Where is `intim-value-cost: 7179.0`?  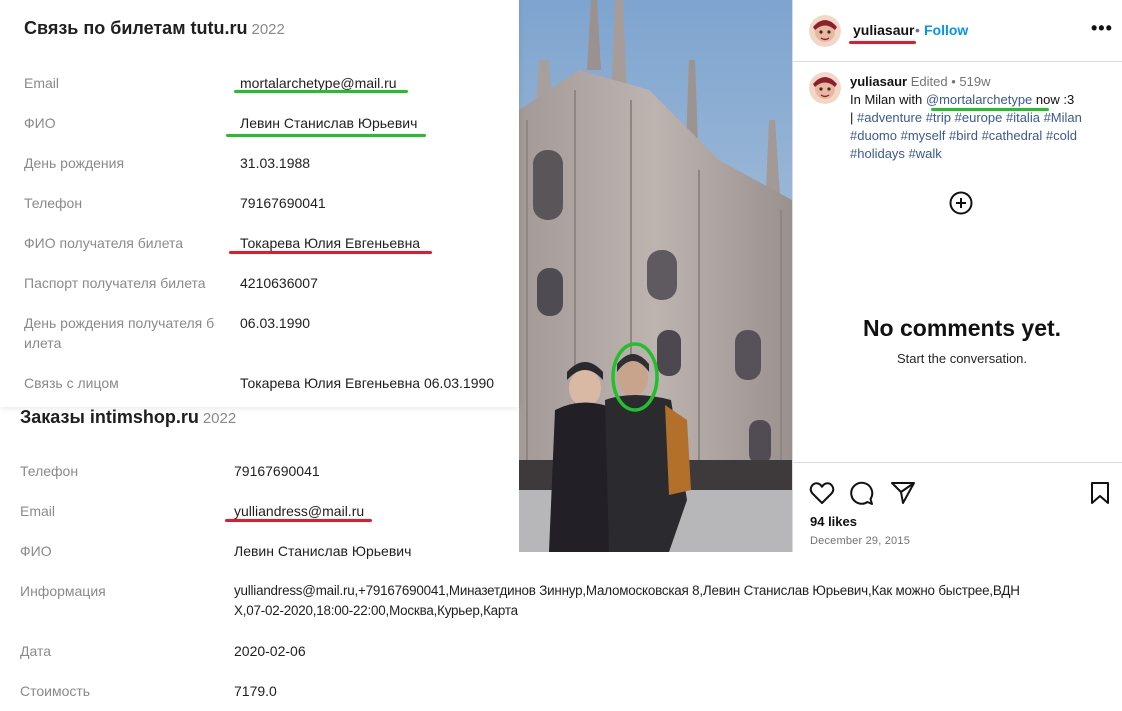
intim-value-cost: 7179.0 is located at coordinates (255, 691).